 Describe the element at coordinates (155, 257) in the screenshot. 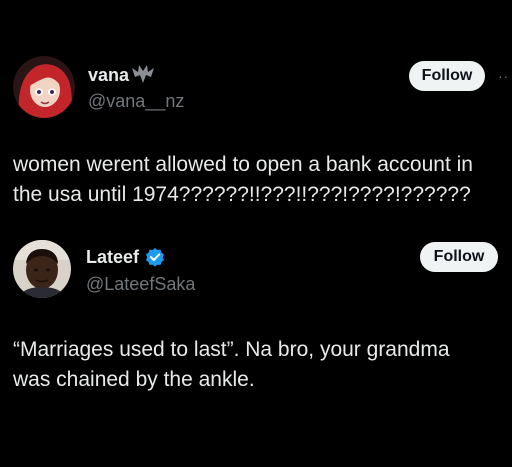

I see `verified-badge-icon` at that location.